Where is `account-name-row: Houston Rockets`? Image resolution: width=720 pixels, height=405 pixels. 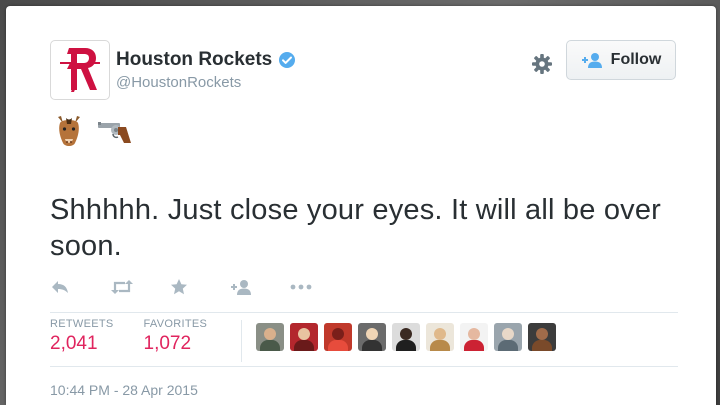 account-name-row: Houston Rockets is located at coordinates (206, 60).